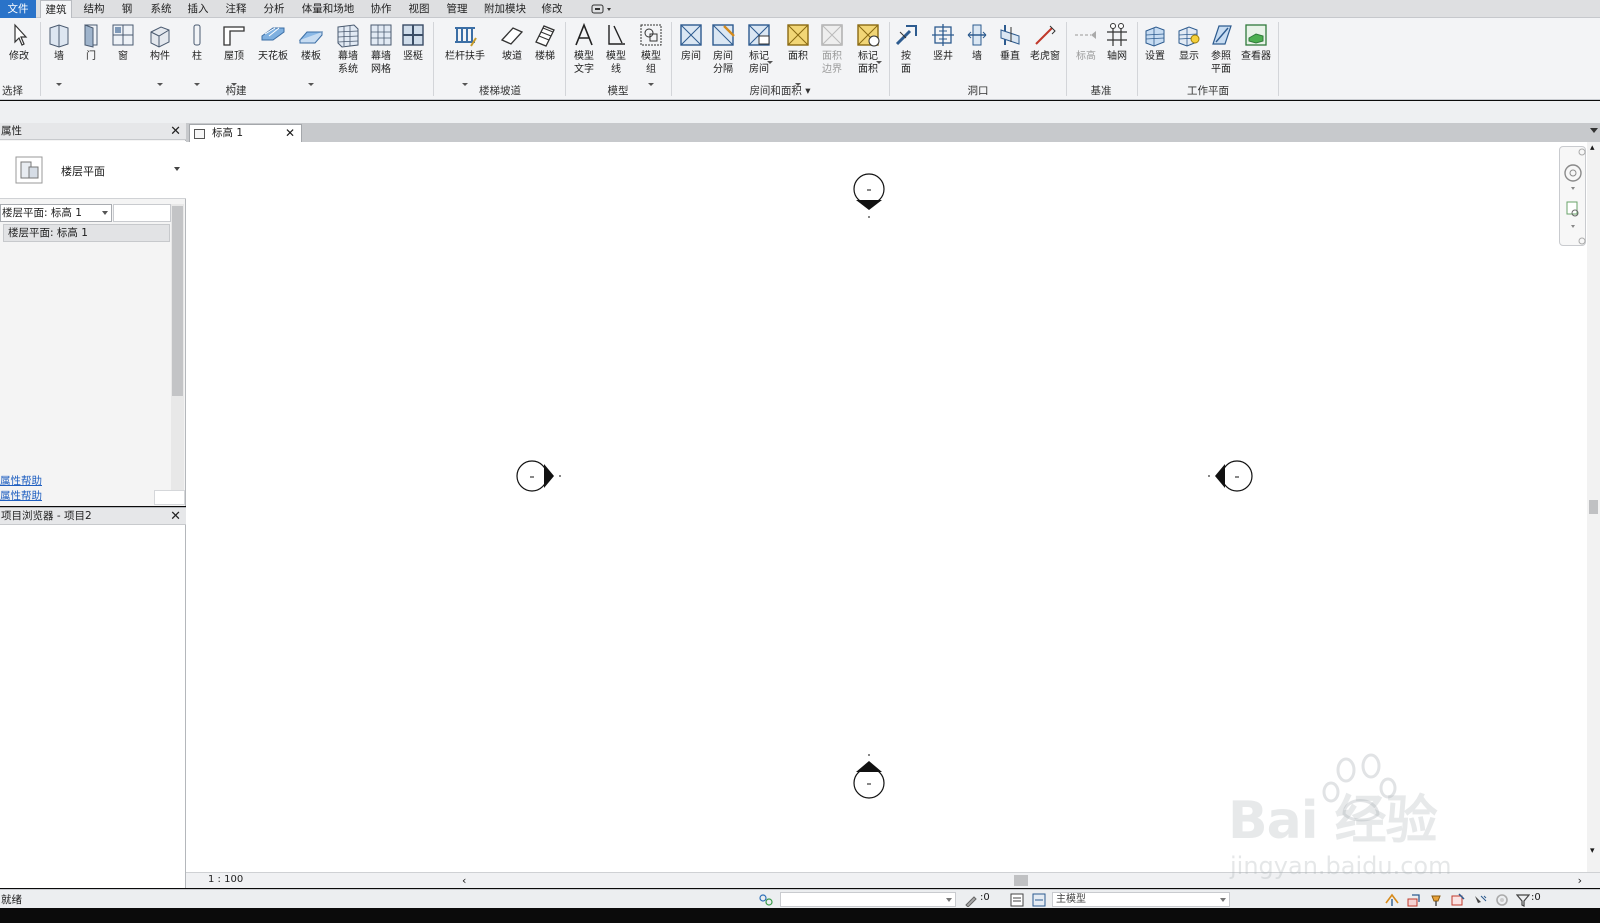 Image resolution: width=1600 pixels, height=923 pixels. What do you see at coordinates (169, 497) in the screenshot?
I see `apply-button` at bounding box center [169, 497].